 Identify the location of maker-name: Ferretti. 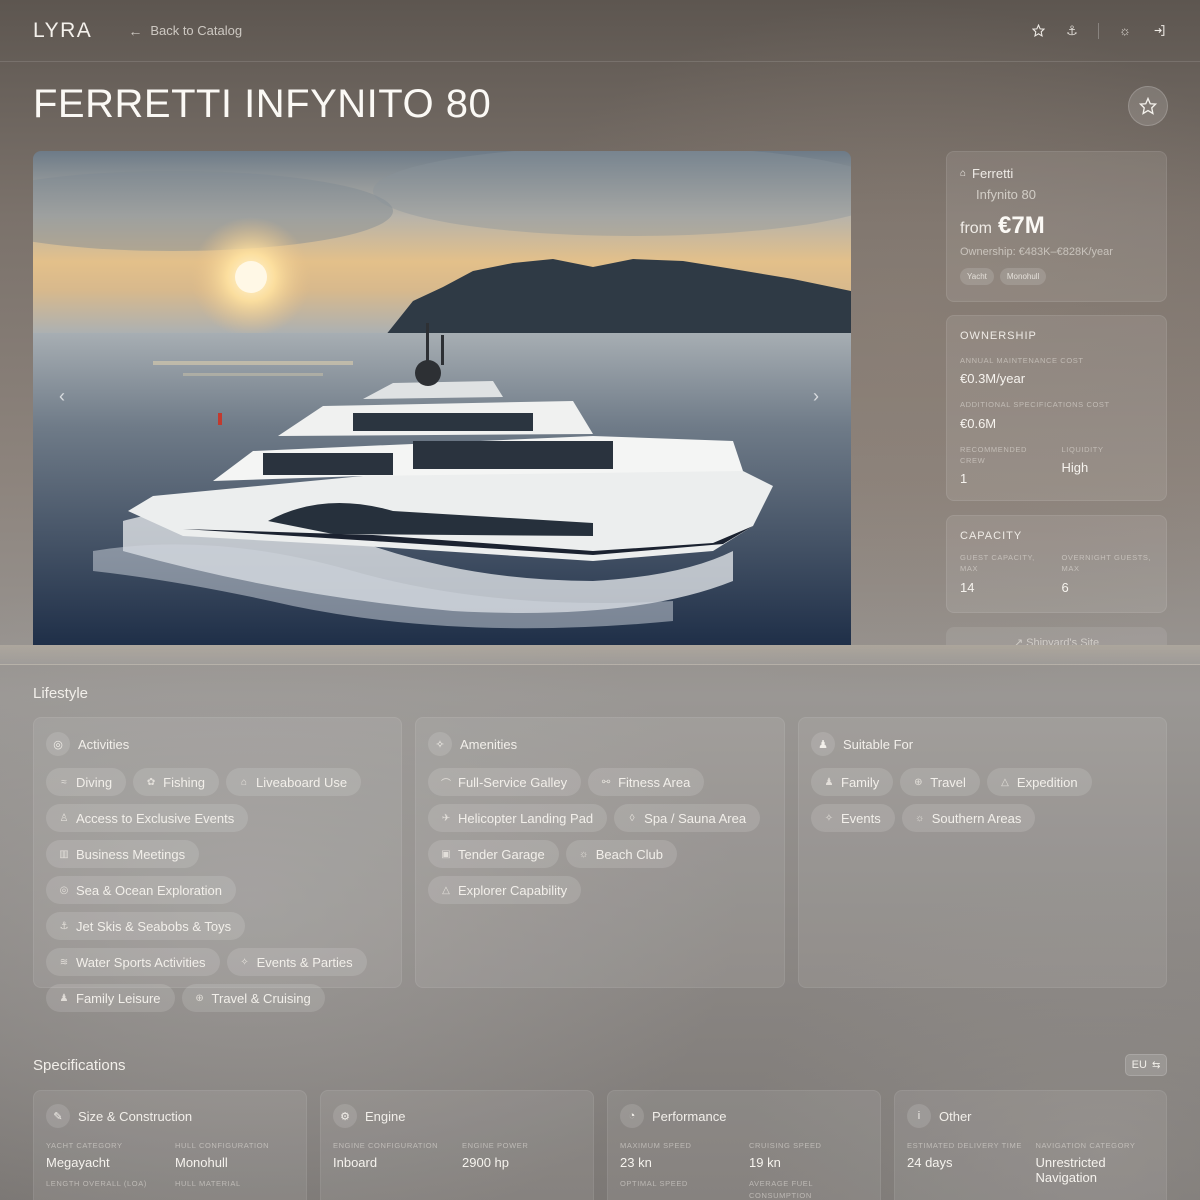
(993, 173).